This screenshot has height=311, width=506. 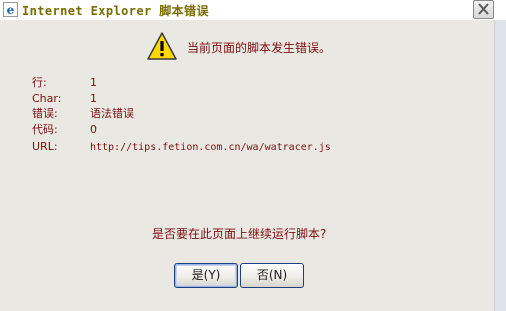 I want to click on url-label: URL:, so click(x=45, y=146).